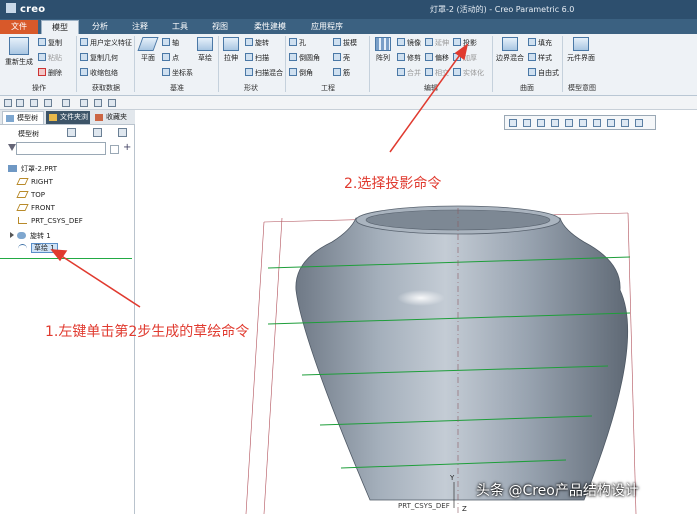 The image size is (697, 514). Describe the element at coordinates (147, 332) in the screenshot. I see `annotation-step1: 1.左键单击第2步生成的草绘命令` at that location.